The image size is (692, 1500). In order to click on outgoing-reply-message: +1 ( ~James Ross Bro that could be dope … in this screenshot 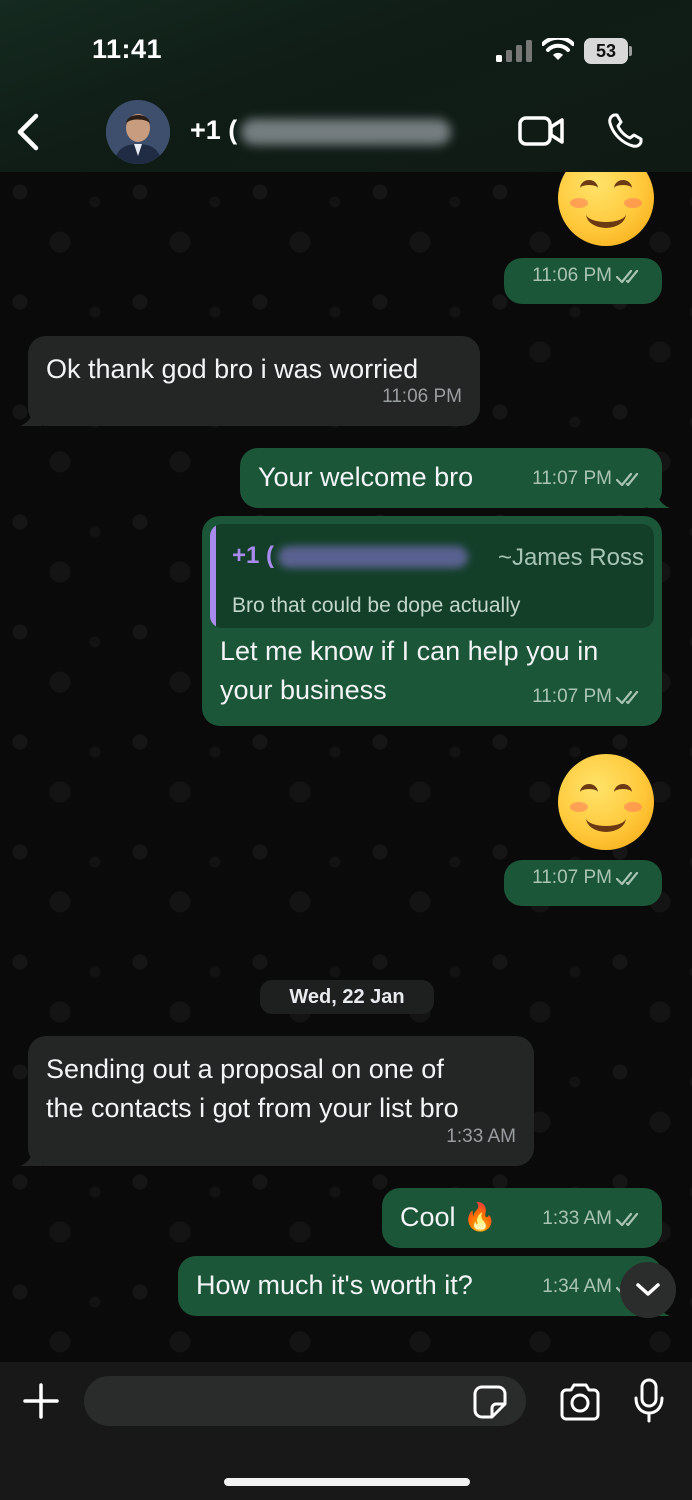, I will do `click(432, 621)`.